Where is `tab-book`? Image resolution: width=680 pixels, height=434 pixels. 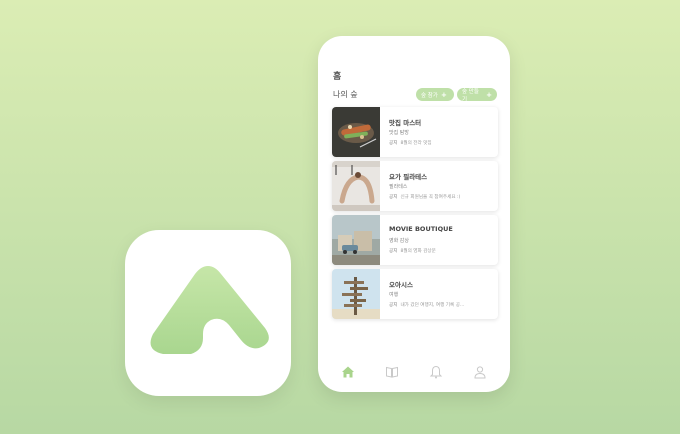
tab-book is located at coordinates (392, 372).